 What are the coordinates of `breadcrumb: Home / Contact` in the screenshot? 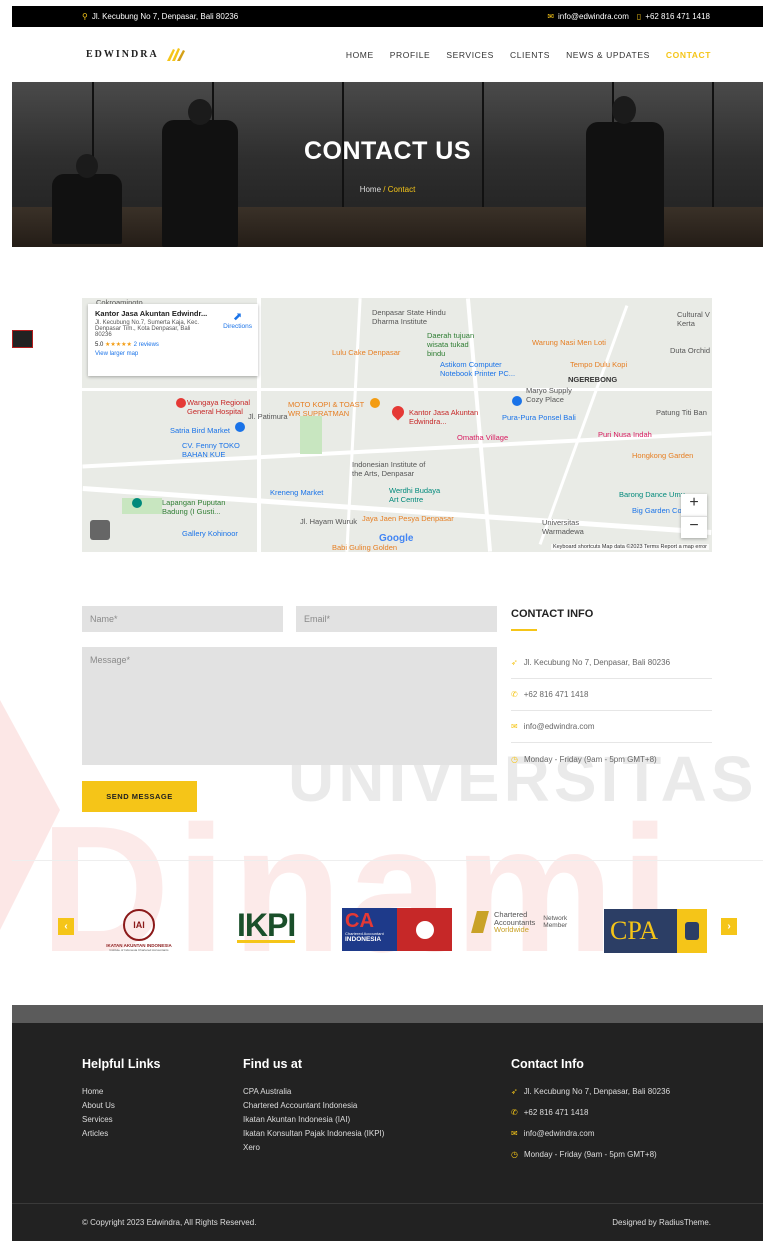 It's located at (387, 189).